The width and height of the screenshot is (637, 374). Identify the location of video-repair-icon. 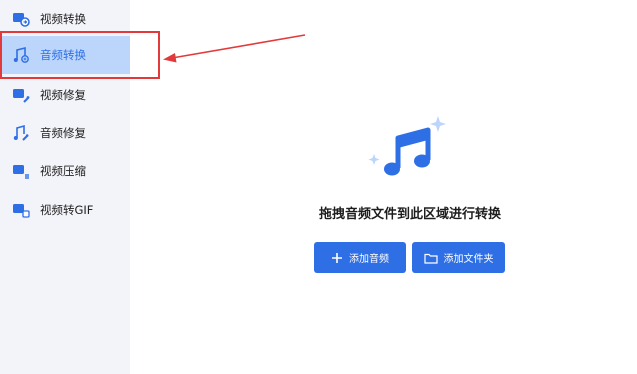
(21, 95).